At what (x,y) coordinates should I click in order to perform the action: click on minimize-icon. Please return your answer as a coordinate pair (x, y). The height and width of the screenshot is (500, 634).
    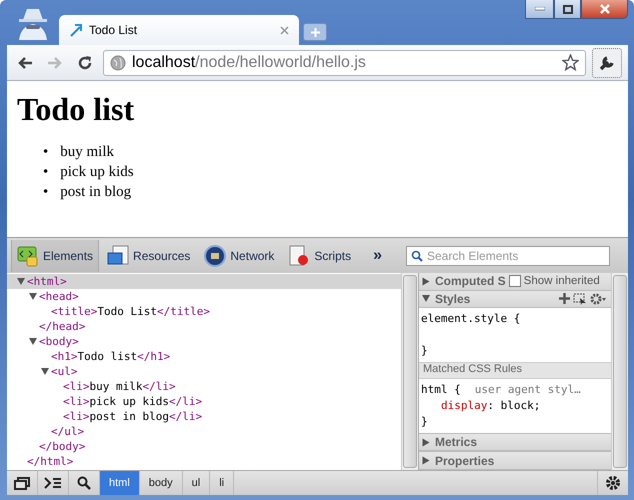
    Looking at the image, I should click on (539, 9).